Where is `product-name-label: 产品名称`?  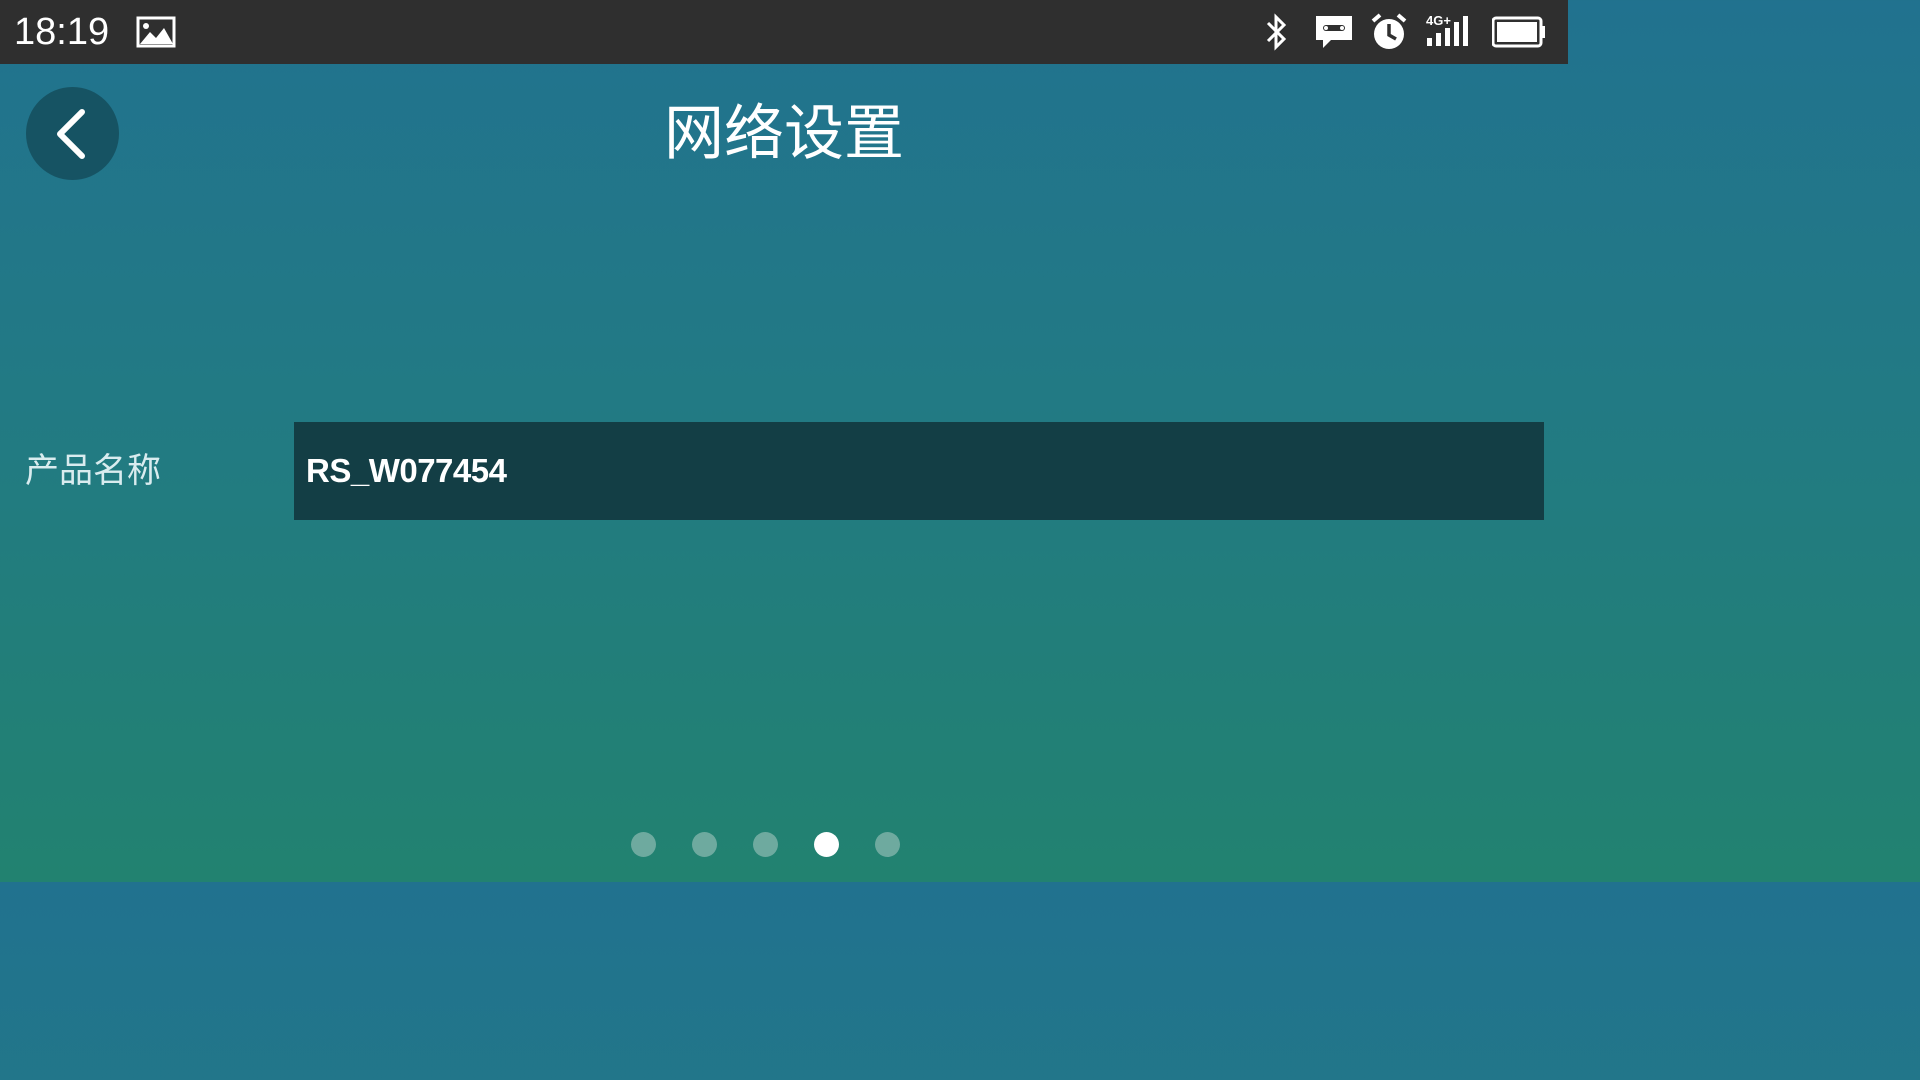 product-name-label: 产品名称 is located at coordinates (93, 471).